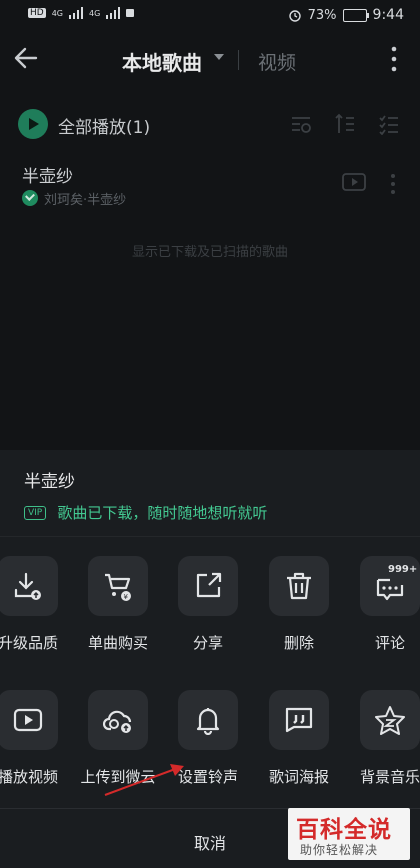 Image resolution: width=420 pixels, height=868 pixels. What do you see at coordinates (47, 177) in the screenshot?
I see `song-title: 半壶纱` at bounding box center [47, 177].